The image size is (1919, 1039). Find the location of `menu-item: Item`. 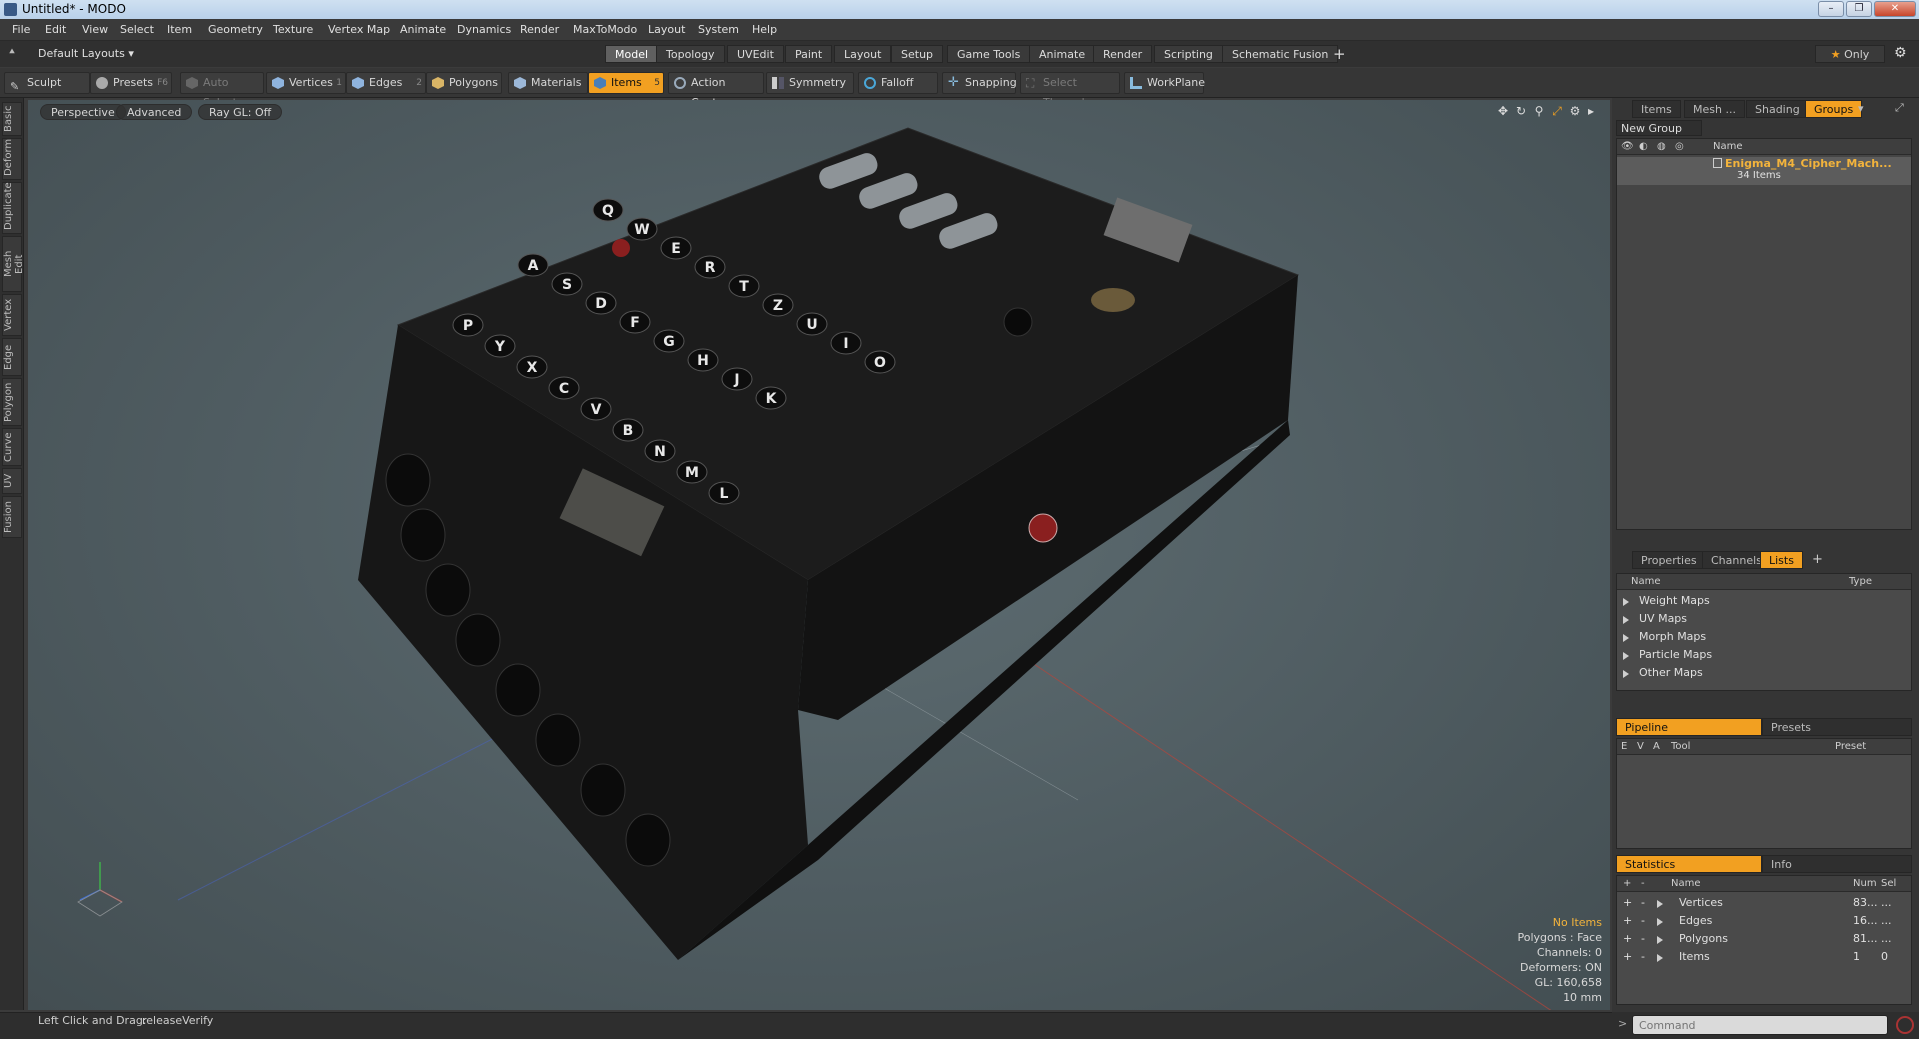

menu-item: Item is located at coordinates (179, 29).